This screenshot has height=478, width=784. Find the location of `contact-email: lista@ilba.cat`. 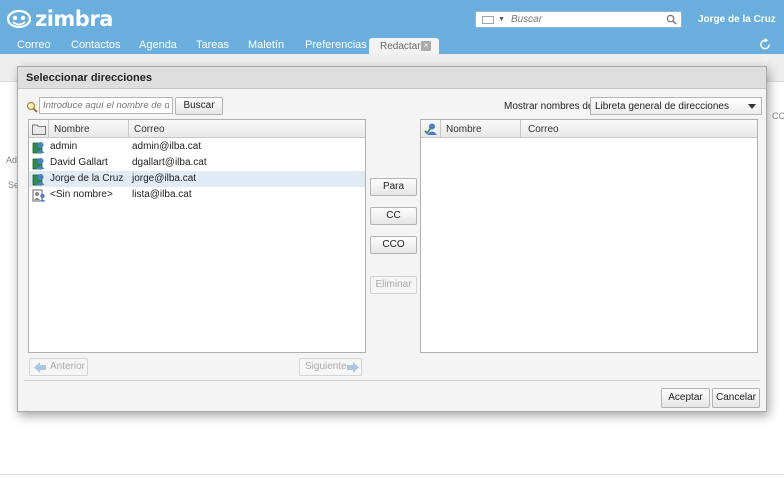

contact-email: lista@ilba.cat is located at coordinates (162, 194).